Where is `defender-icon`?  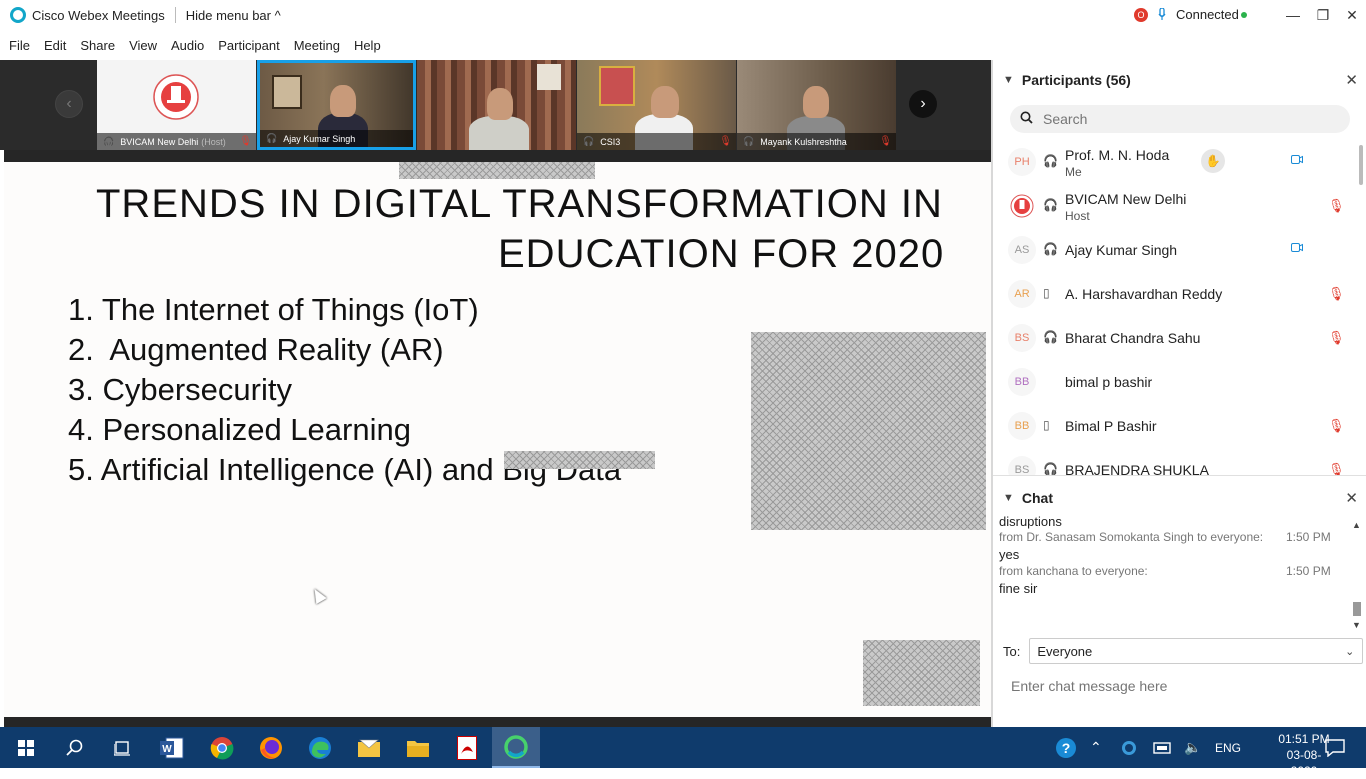
defender-icon is located at coordinates (1129, 747).